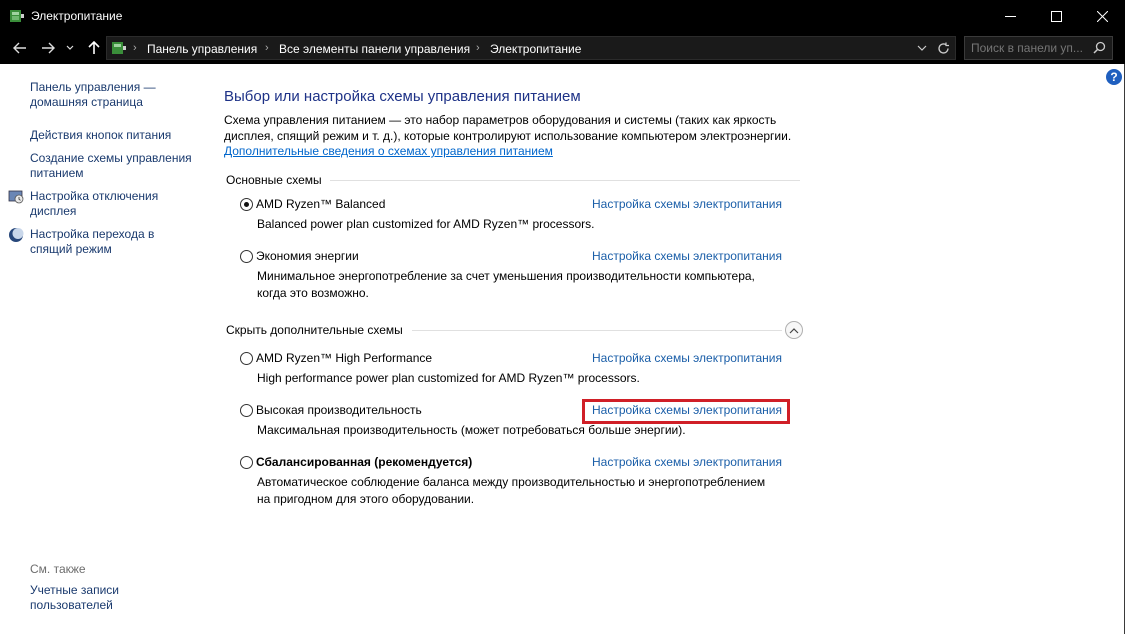 This screenshot has height=634, width=1125. I want to click on forward-button, so click(48, 48).